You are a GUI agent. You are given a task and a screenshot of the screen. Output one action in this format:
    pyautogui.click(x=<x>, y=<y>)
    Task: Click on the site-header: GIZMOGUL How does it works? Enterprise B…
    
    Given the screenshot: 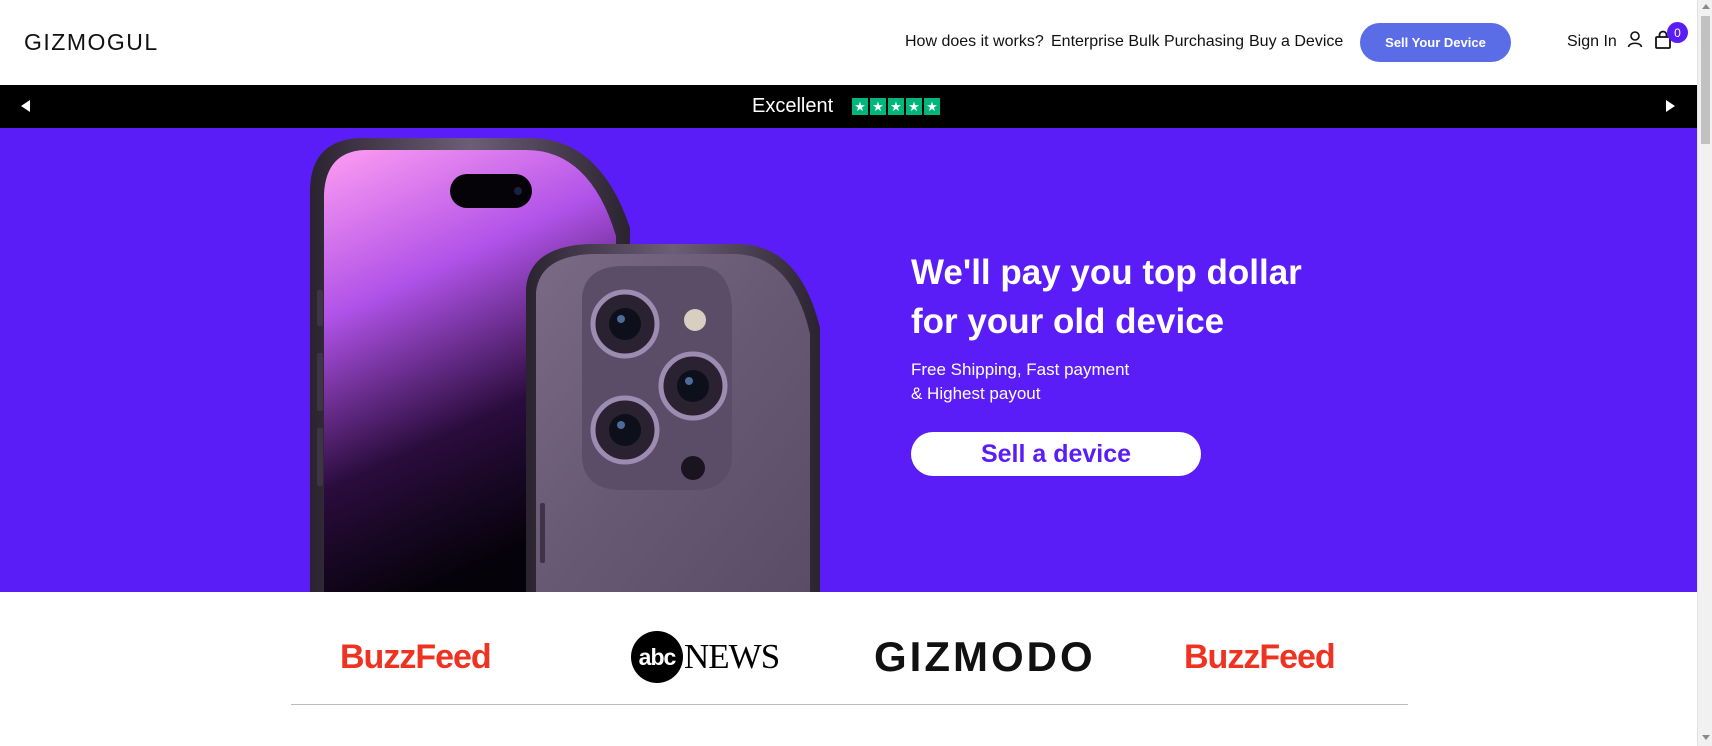 What is the action you would take?
    pyautogui.click(x=848, y=42)
    